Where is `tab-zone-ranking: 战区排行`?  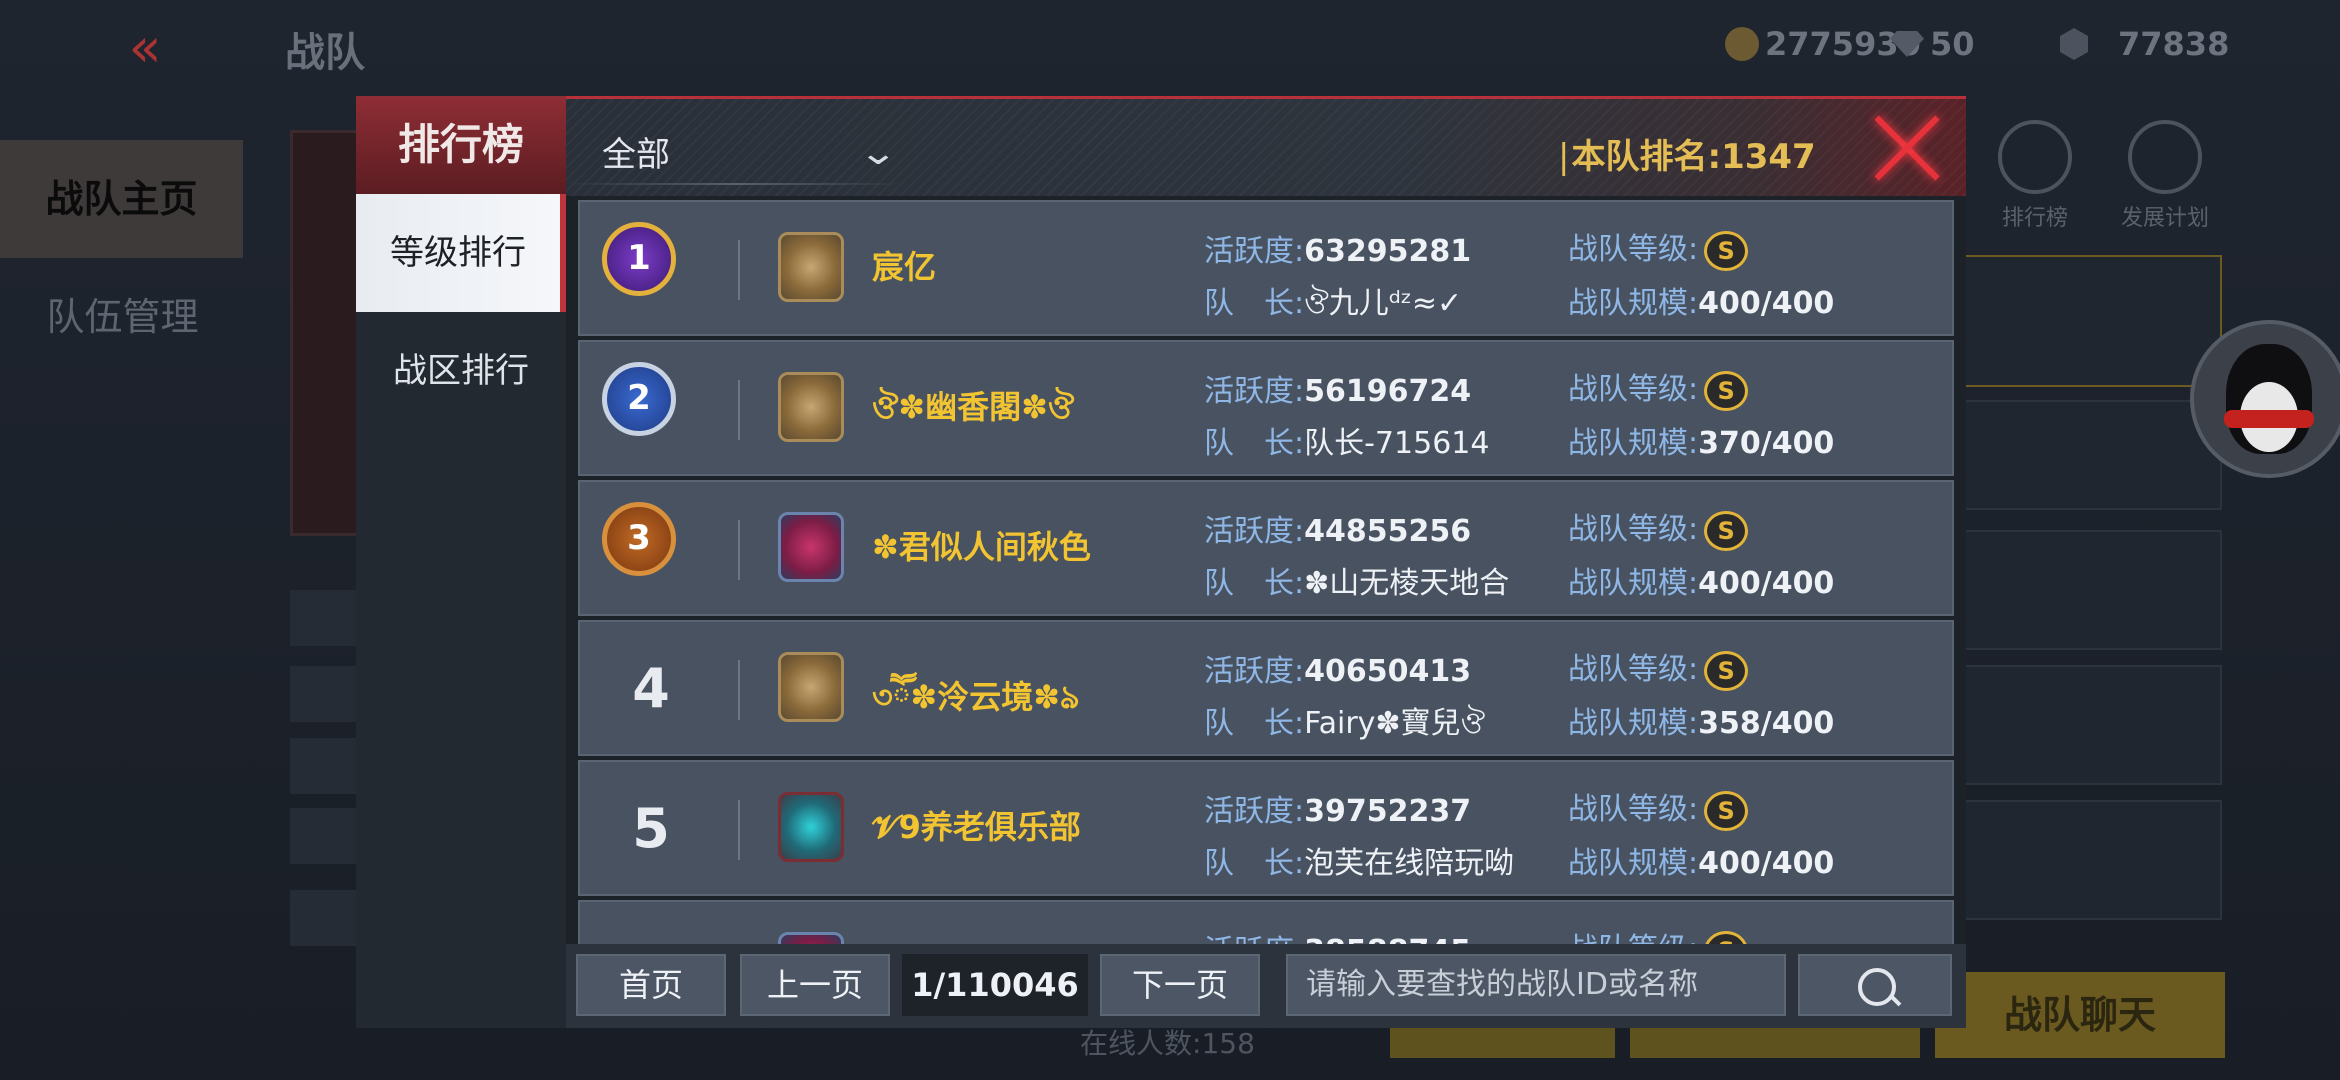
tab-zone-ranking: 战区排行 is located at coordinates (461, 371).